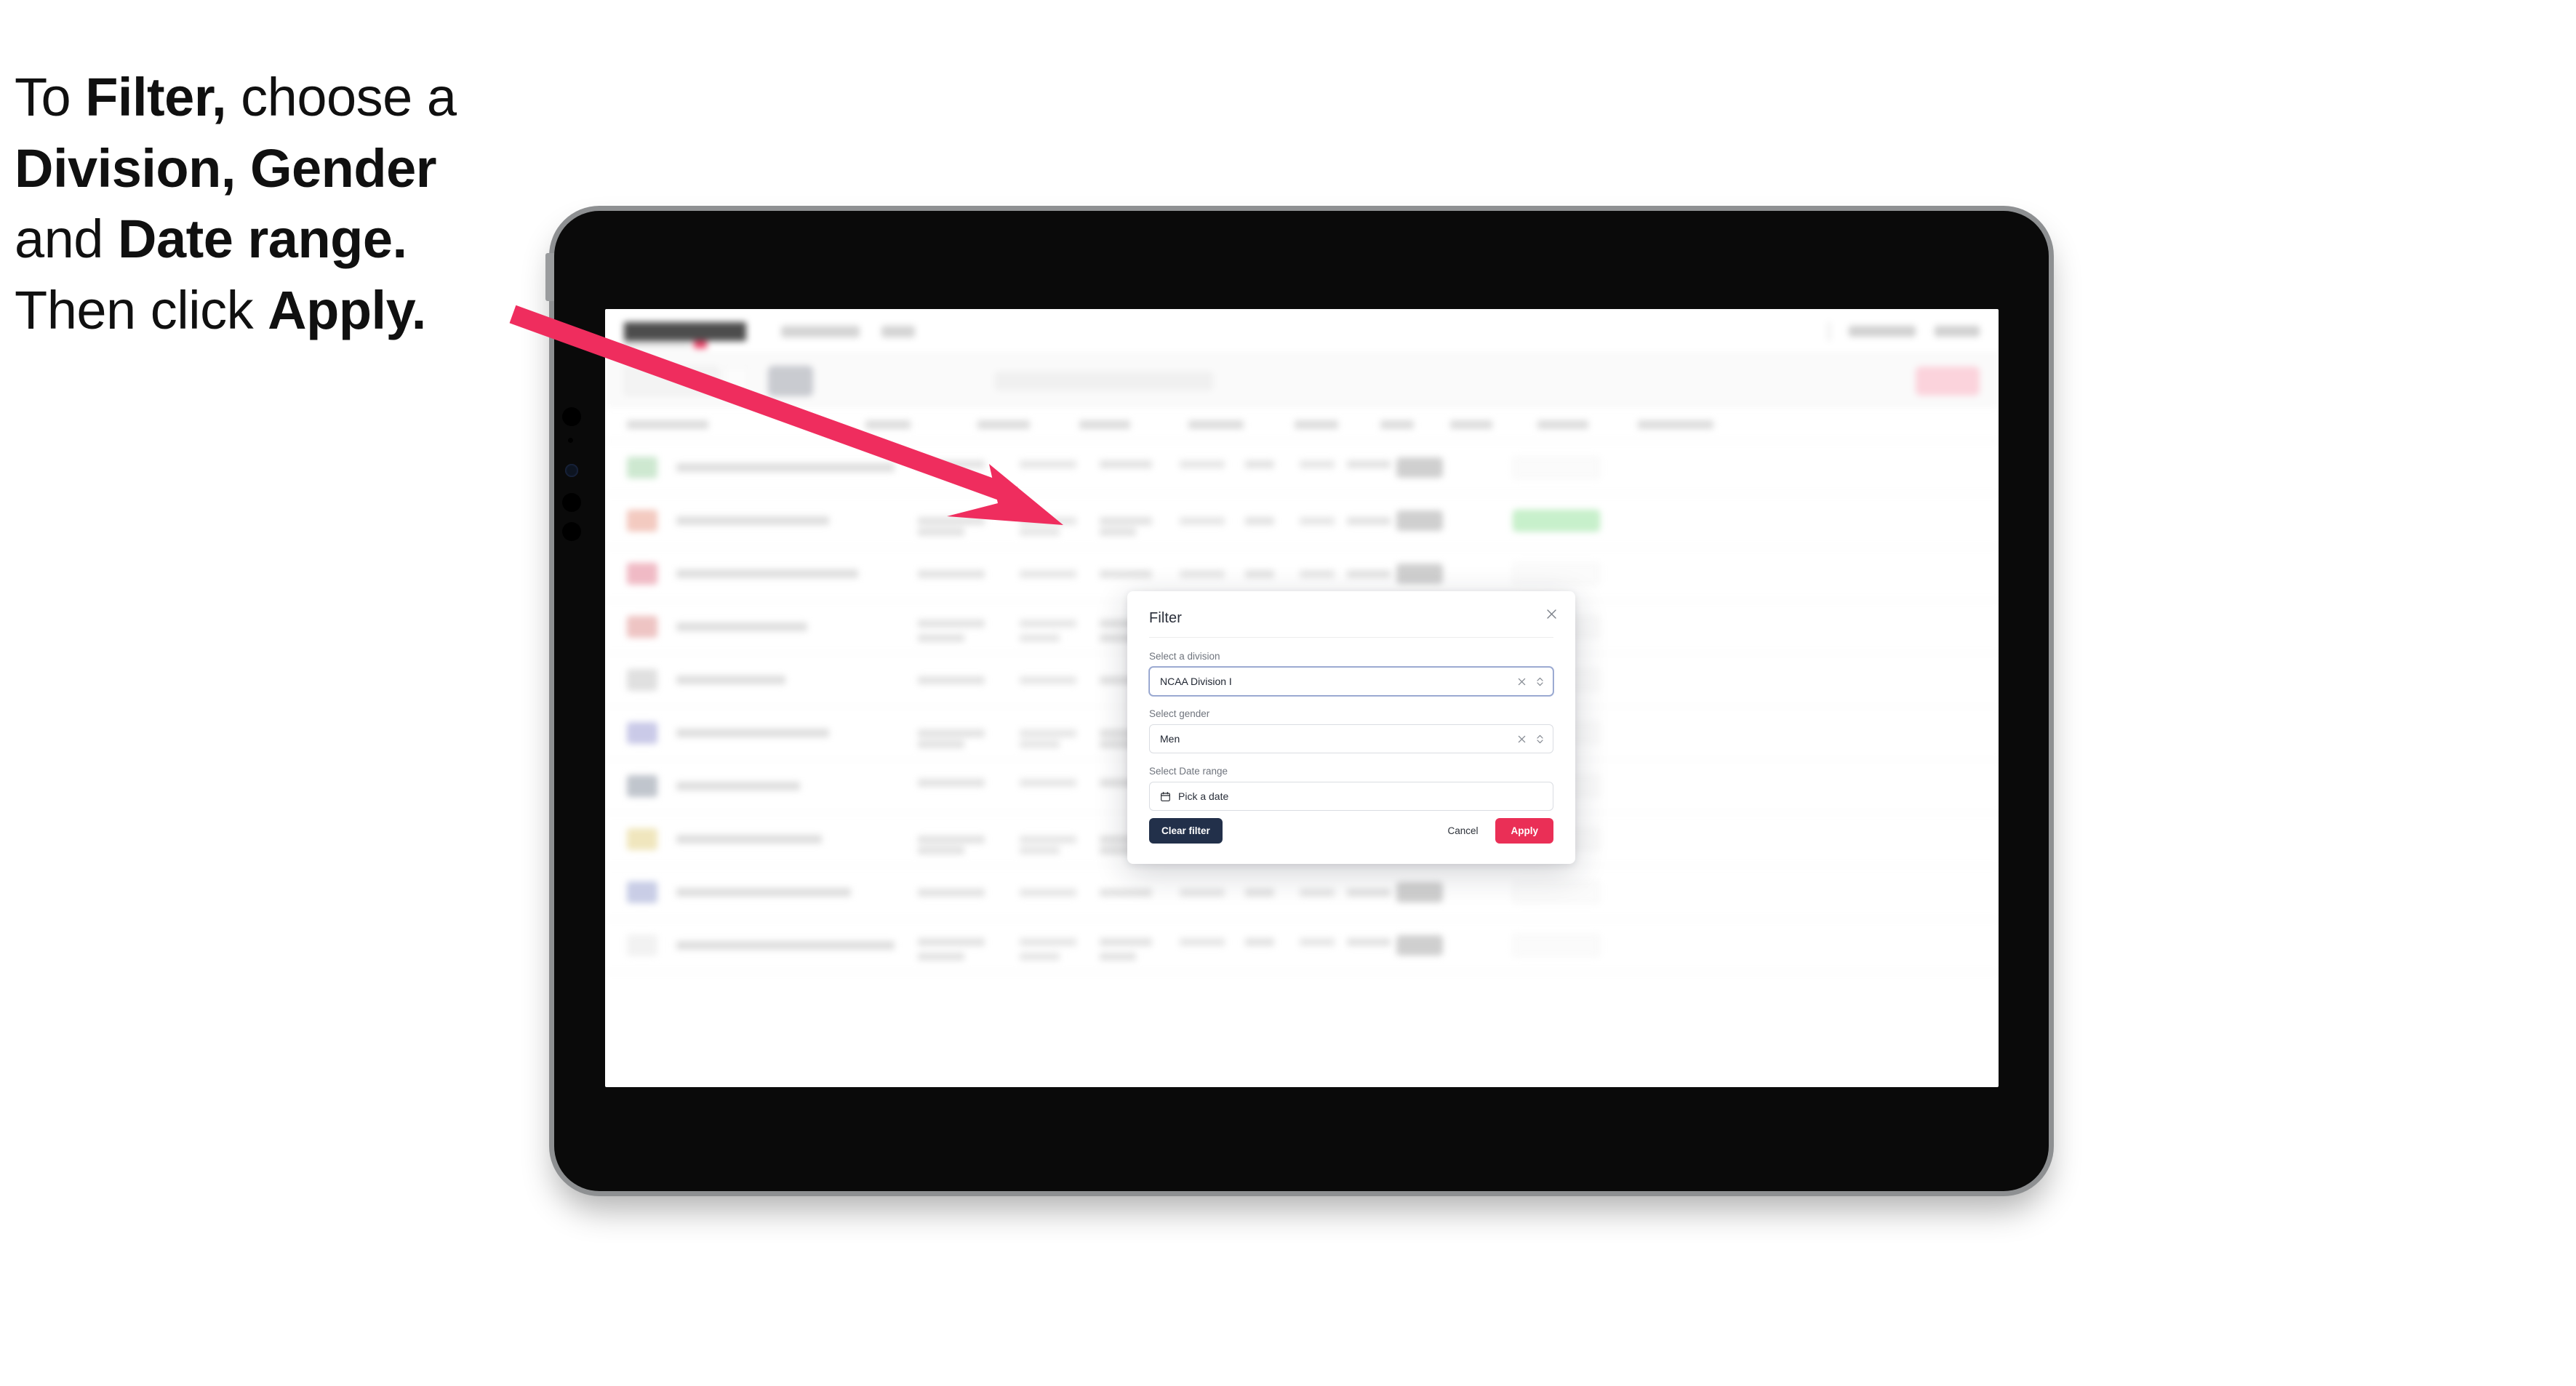  I want to click on device-mic-dot, so click(570, 441).